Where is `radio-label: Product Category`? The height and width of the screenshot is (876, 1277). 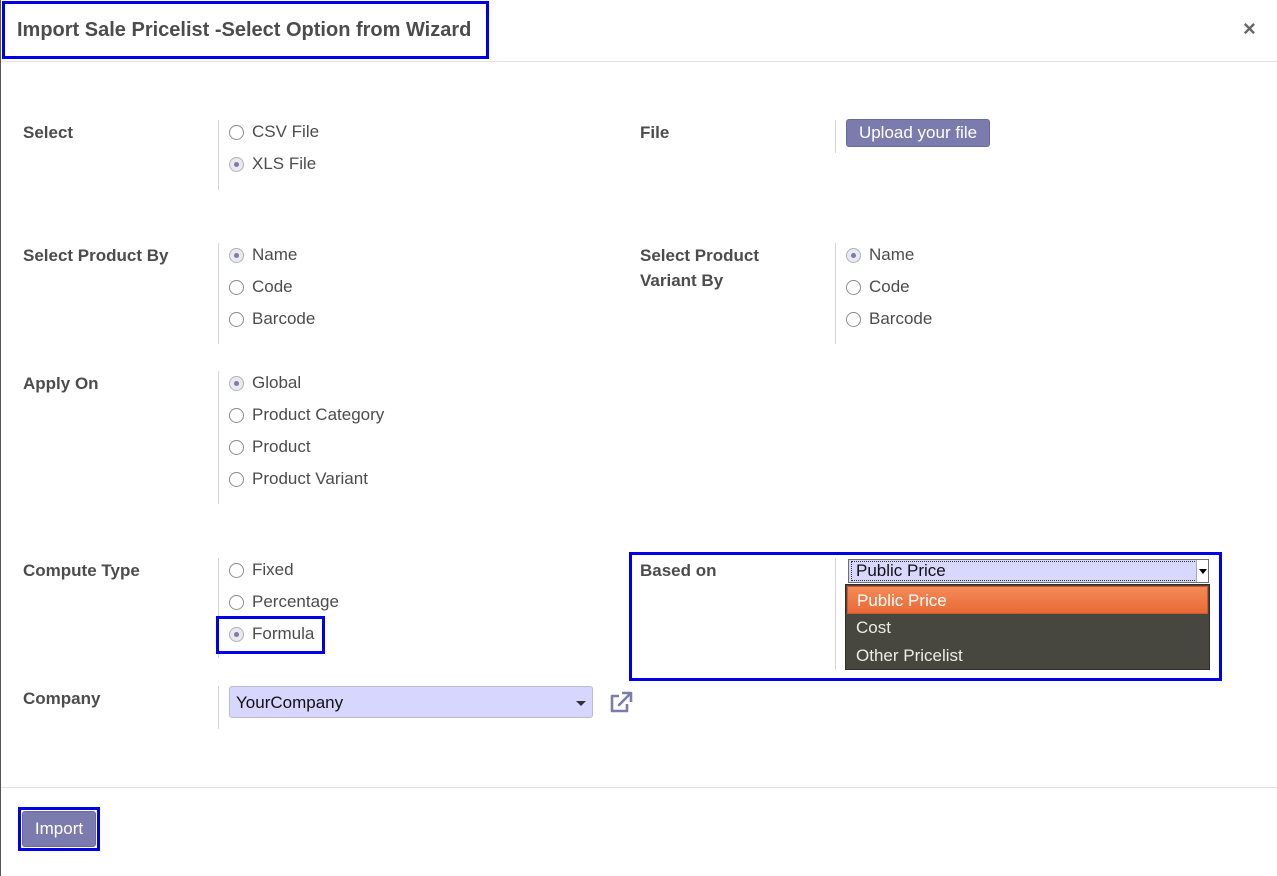 radio-label: Product Category is located at coordinates (318, 414).